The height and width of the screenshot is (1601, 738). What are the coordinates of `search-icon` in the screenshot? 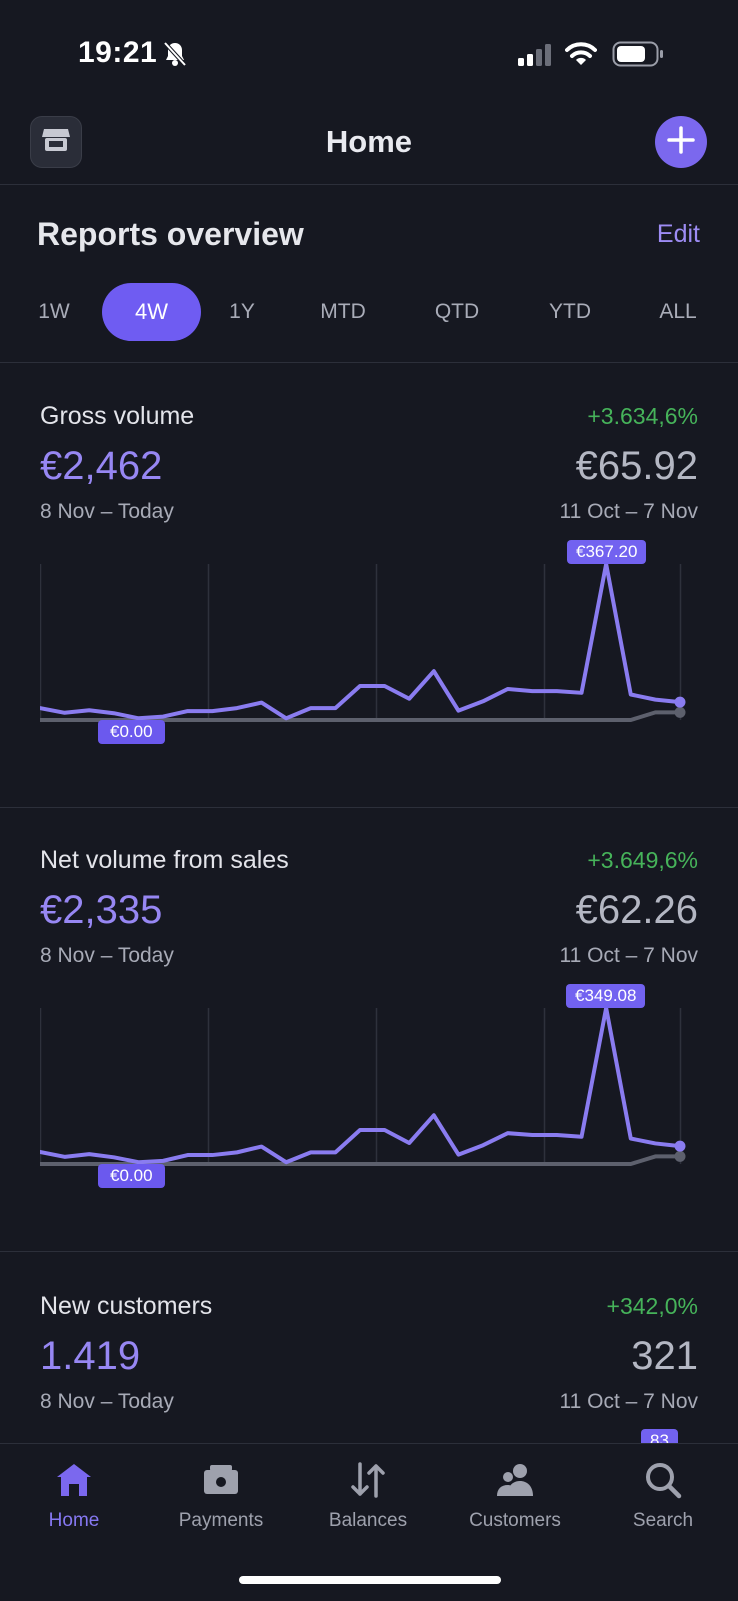 It's located at (663, 1482).